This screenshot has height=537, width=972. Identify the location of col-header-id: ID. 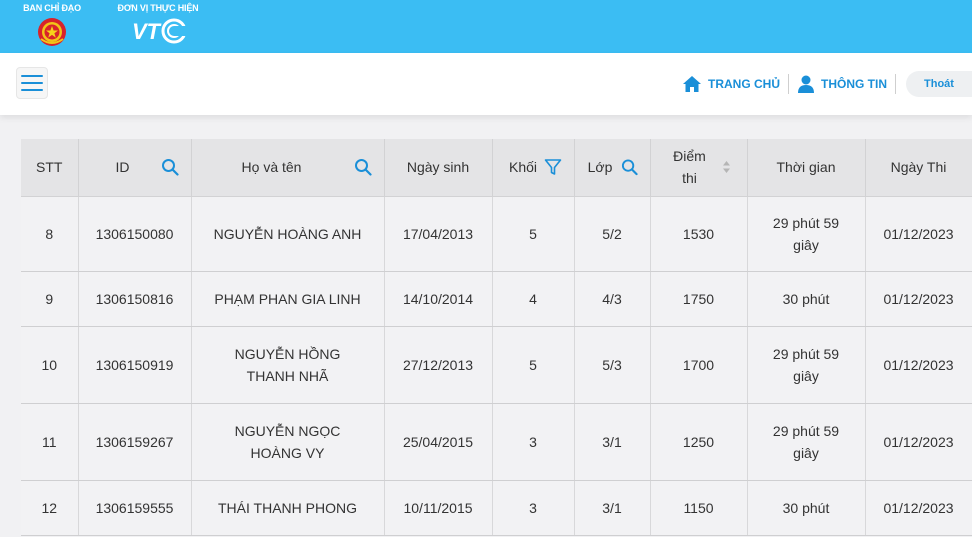
(135, 168).